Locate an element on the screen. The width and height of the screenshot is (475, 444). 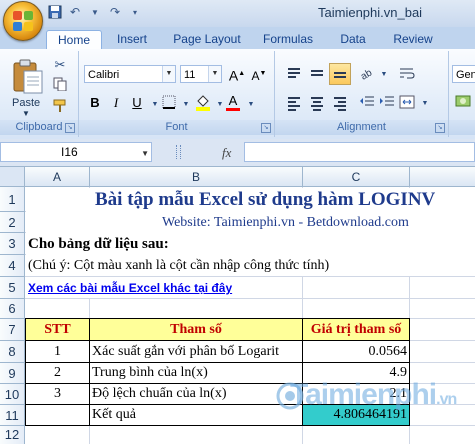
fill-color-icon is located at coordinates (203, 102).